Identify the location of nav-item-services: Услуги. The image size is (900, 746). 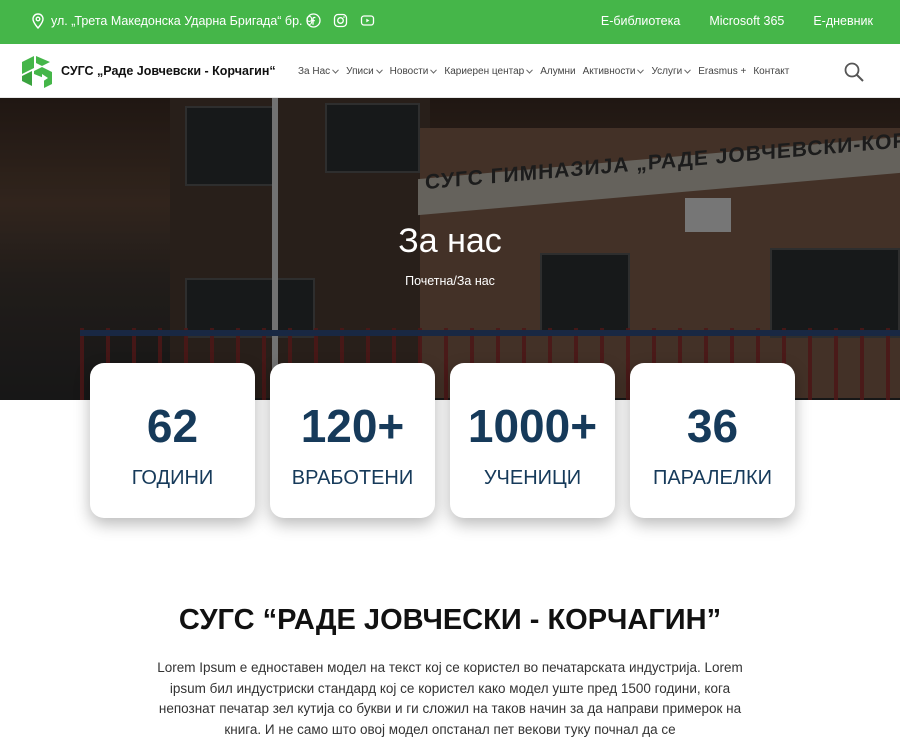
(671, 71).